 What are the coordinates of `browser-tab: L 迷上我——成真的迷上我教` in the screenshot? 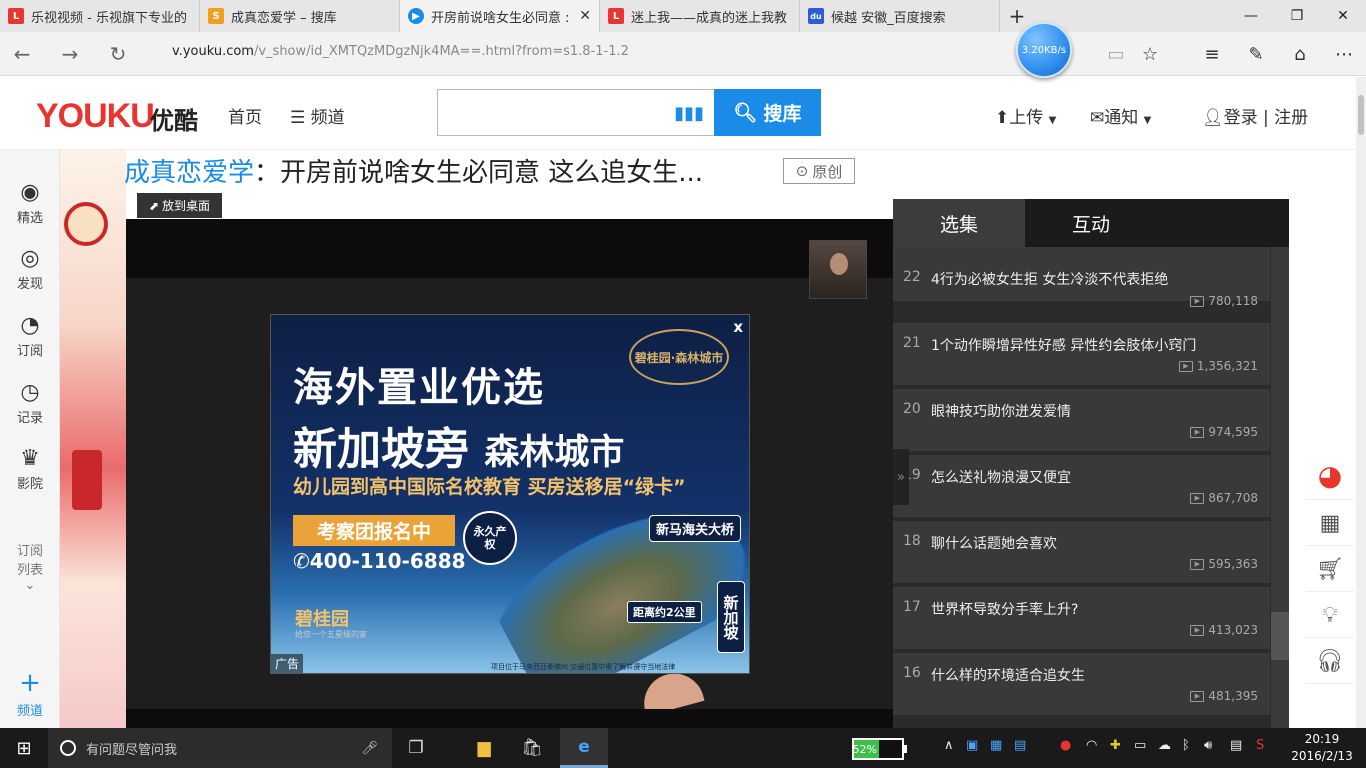 It's located at (700, 16).